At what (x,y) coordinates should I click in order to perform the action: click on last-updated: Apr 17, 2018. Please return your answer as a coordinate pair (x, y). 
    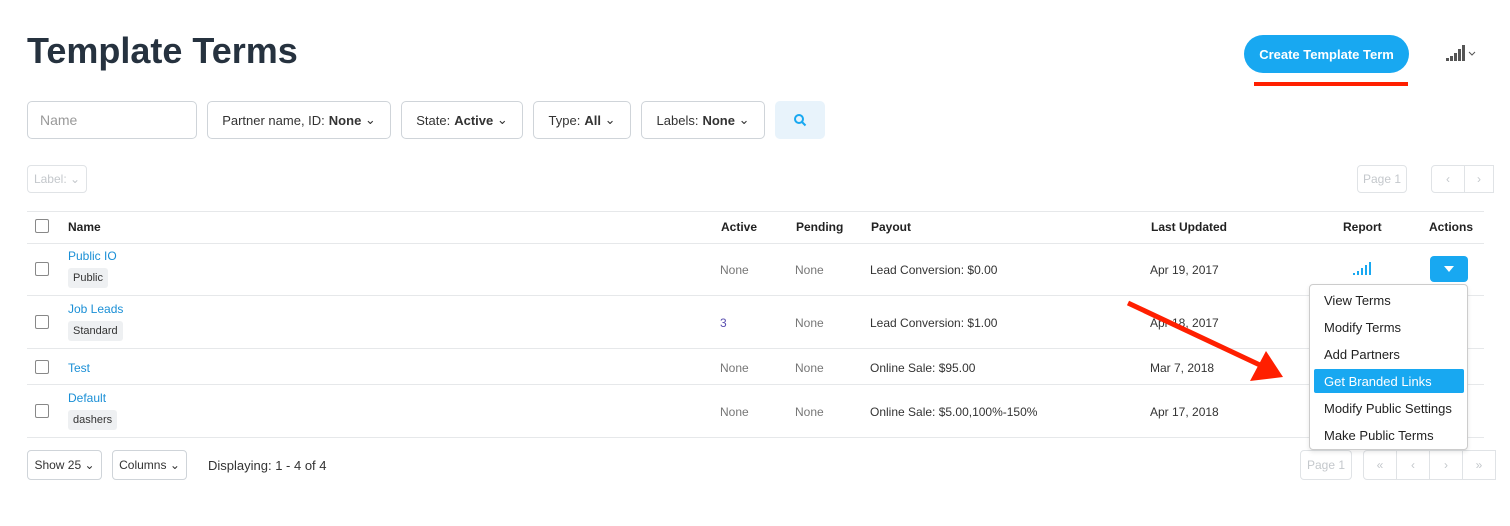
    Looking at the image, I should click on (1184, 412).